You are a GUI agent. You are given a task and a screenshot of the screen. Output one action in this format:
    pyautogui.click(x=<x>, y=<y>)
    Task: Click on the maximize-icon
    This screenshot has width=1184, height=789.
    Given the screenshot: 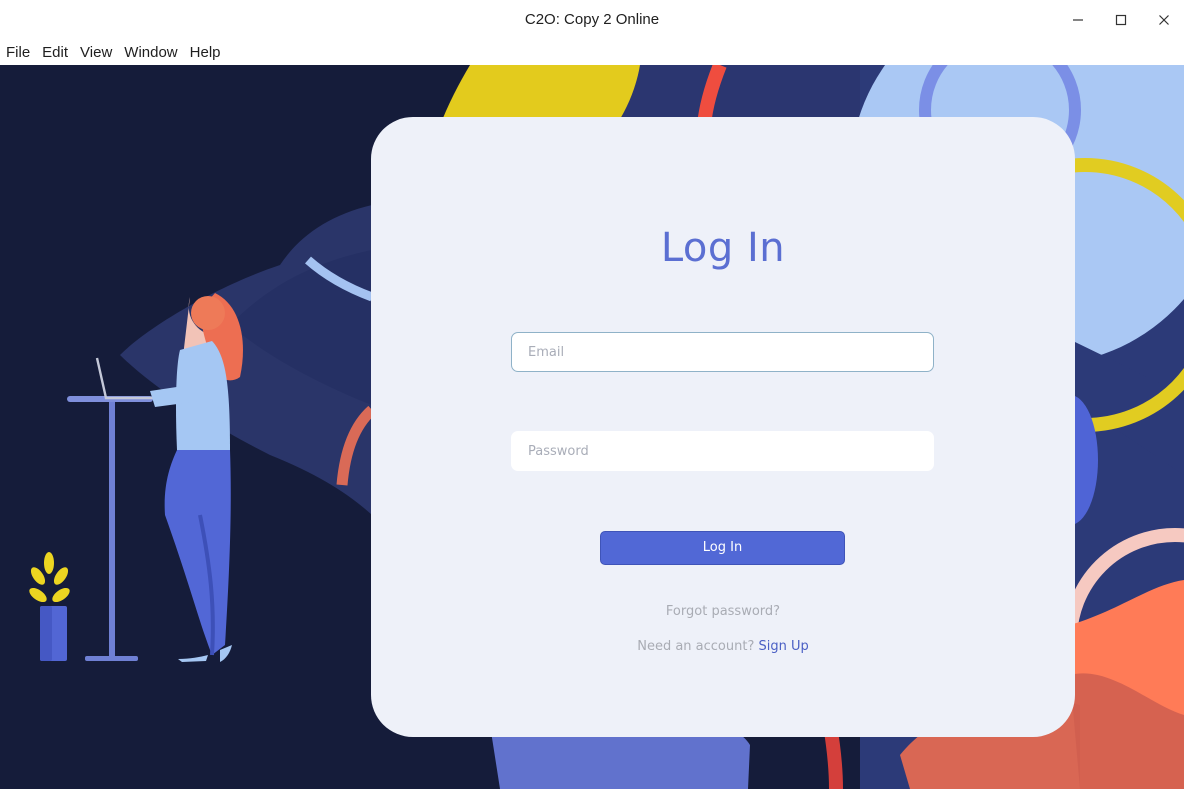 What is the action you would take?
    pyautogui.click(x=1121, y=20)
    